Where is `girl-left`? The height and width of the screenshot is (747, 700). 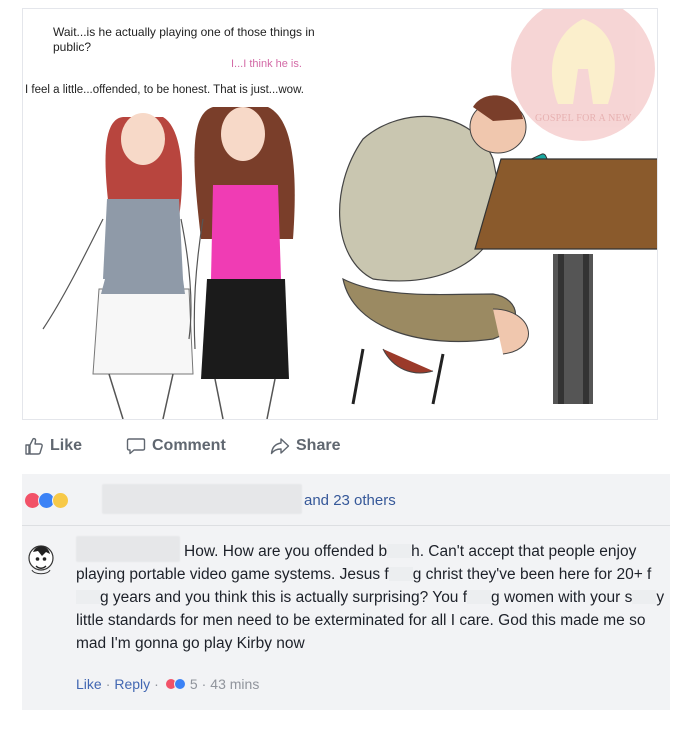
girl-left is located at coordinates (118, 266).